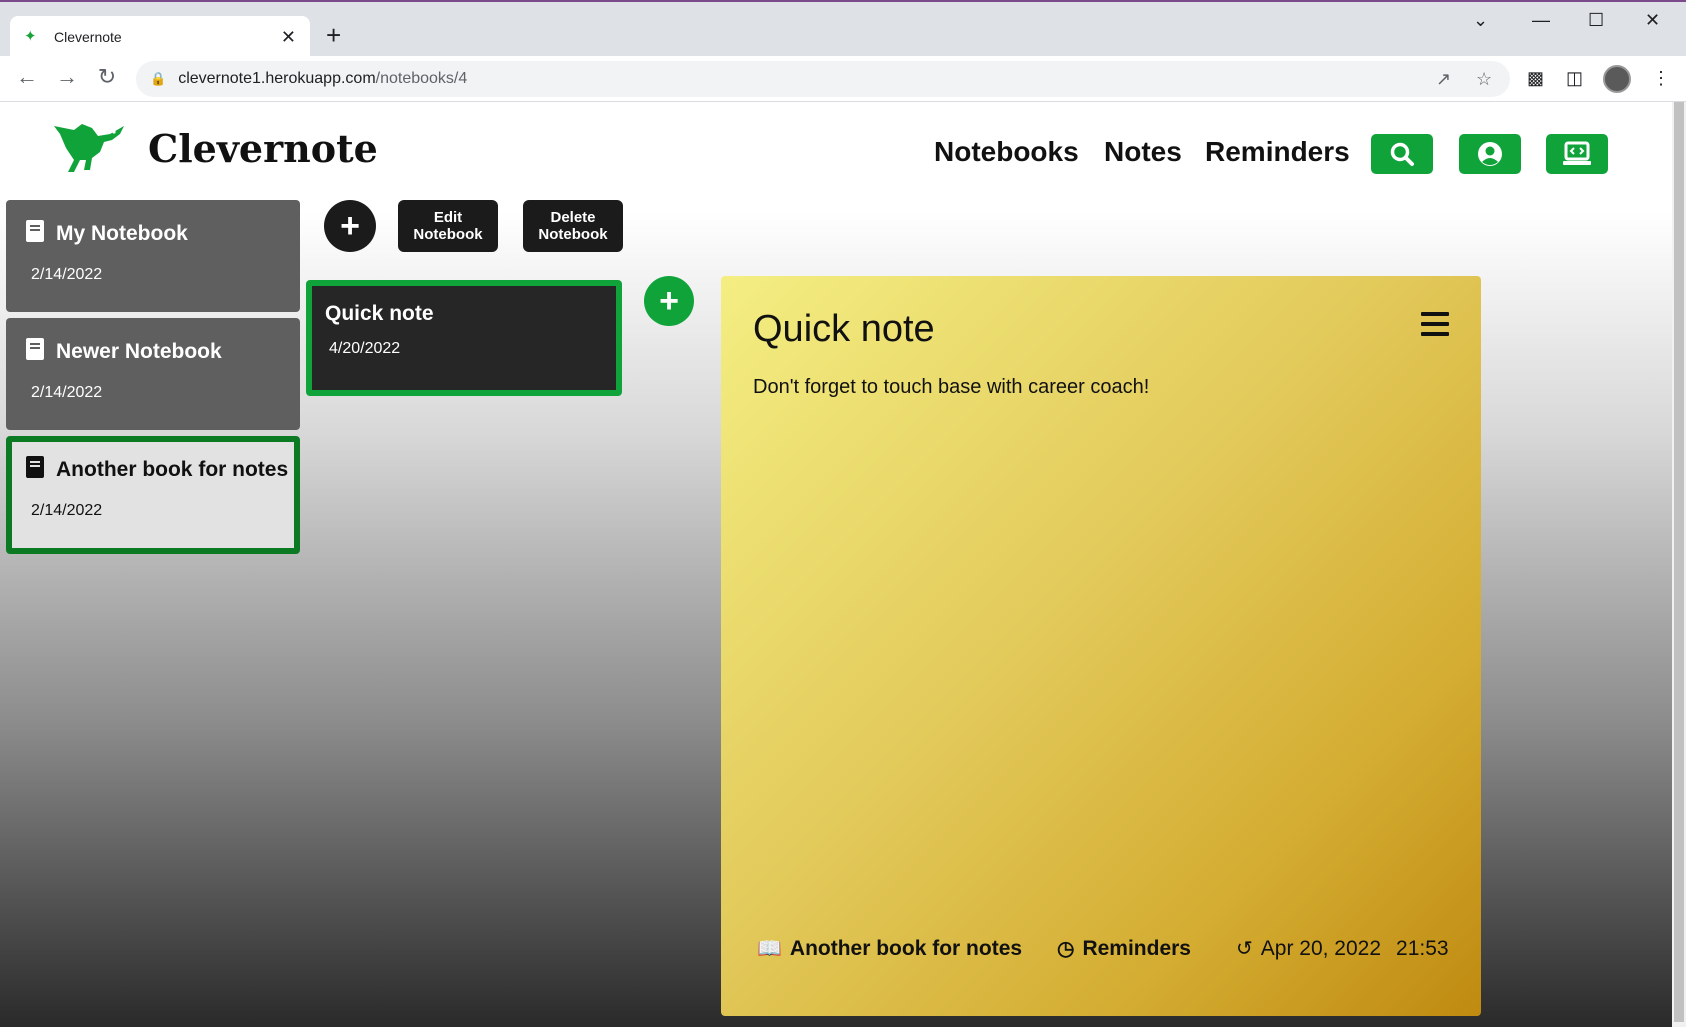  What do you see at coordinates (172, 469) in the screenshot?
I see `notebook-title: Another book for notes` at bounding box center [172, 469].